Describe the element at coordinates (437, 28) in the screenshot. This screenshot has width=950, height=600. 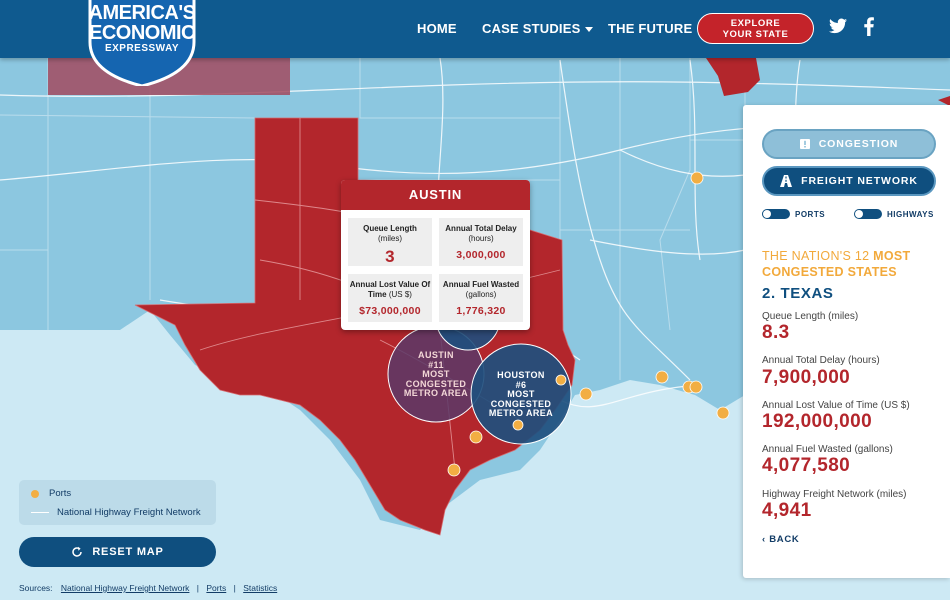
I see `nav-home: HOME` at that location.